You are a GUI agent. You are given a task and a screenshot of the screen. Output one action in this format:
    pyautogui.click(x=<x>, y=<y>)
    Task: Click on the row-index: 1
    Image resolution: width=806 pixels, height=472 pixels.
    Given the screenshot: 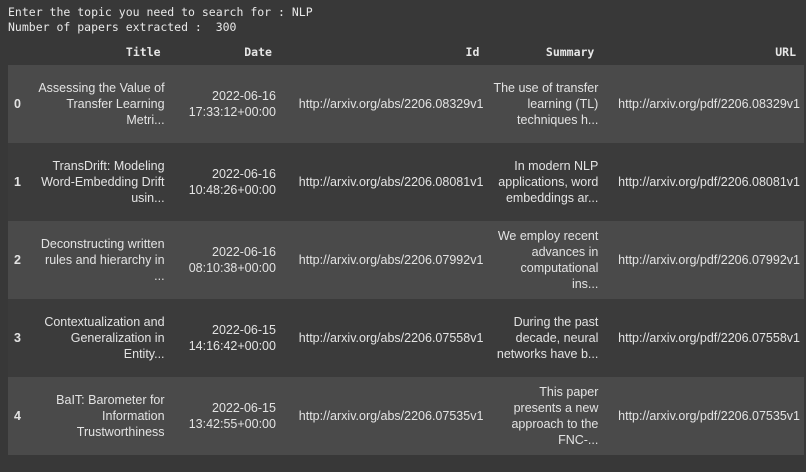 What is the action you would take?
    pyautogui.click(x=17, y=182)
    